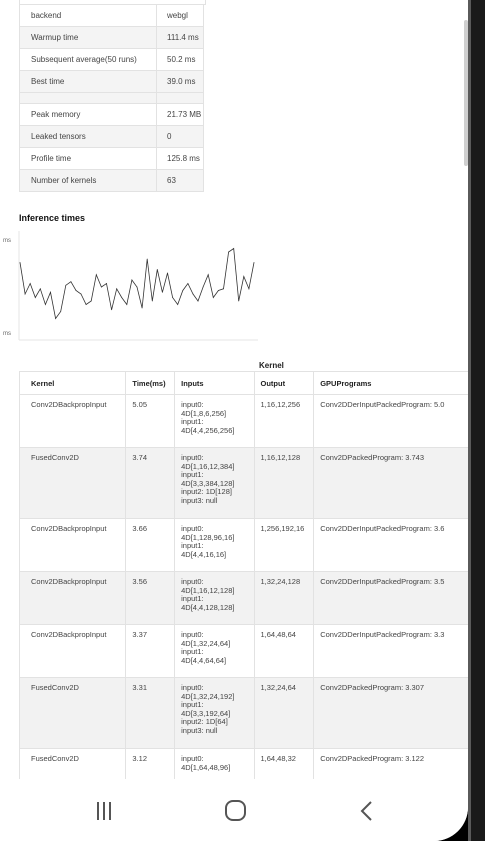  What do you see at coordinates (271, 365) in the screenshot?
I see `kernel-table-caption: Kernel` at bounding box center [271, 365].